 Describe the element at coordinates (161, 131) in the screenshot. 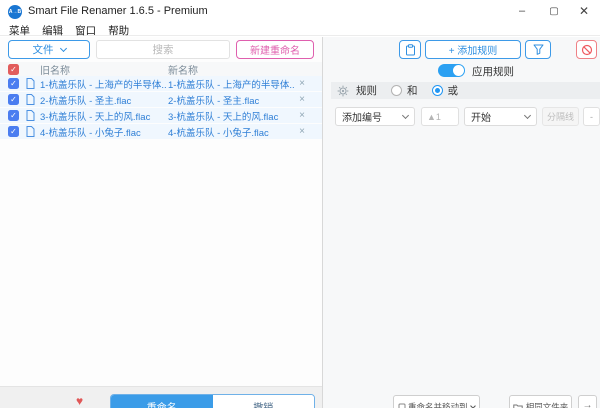

I see `table-row: ✓ 4-杭盖乐队 - 小兔子.flac 4-杭盖乐队 - 小兔子.flac ×` at that location.